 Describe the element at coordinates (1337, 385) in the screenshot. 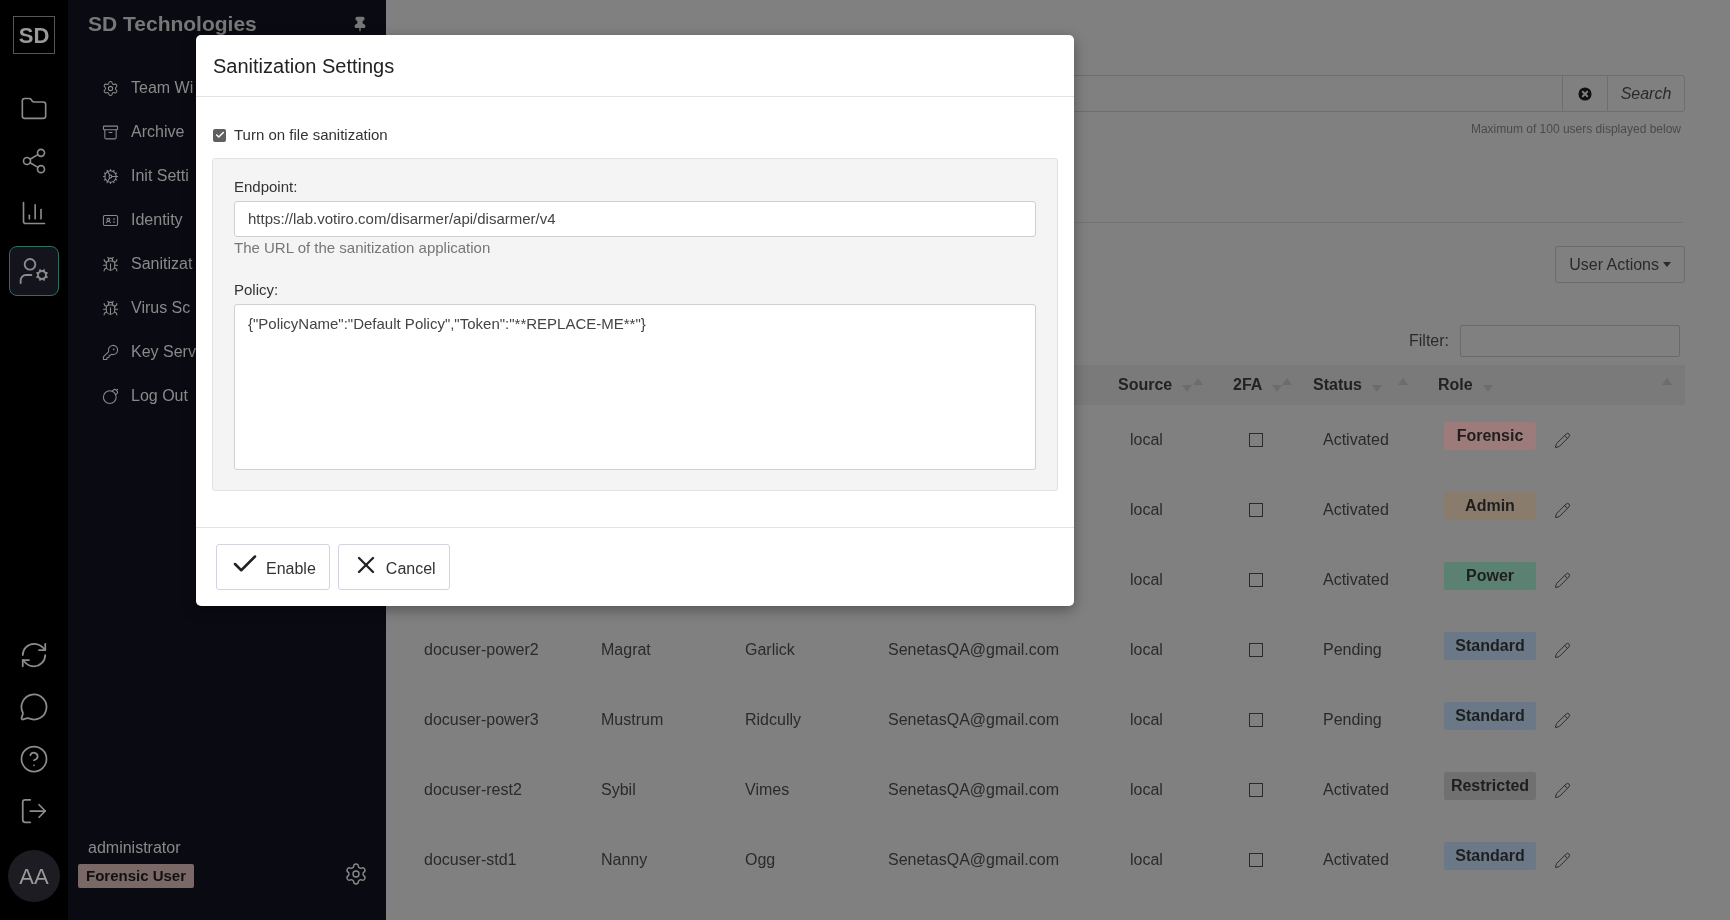

I see `column-header: Status` at that location.